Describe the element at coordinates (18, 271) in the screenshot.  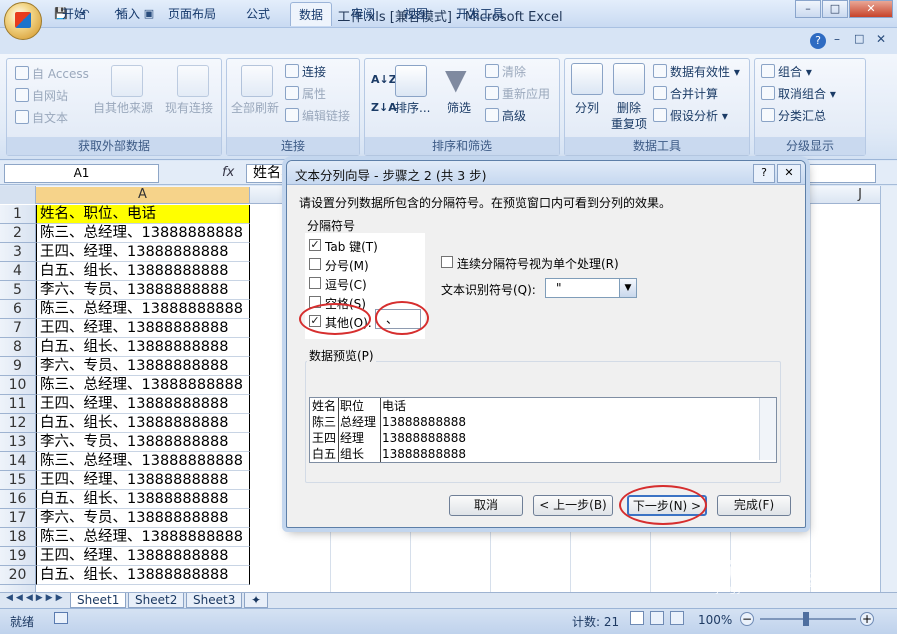
I see `row-header: 4` at that location.